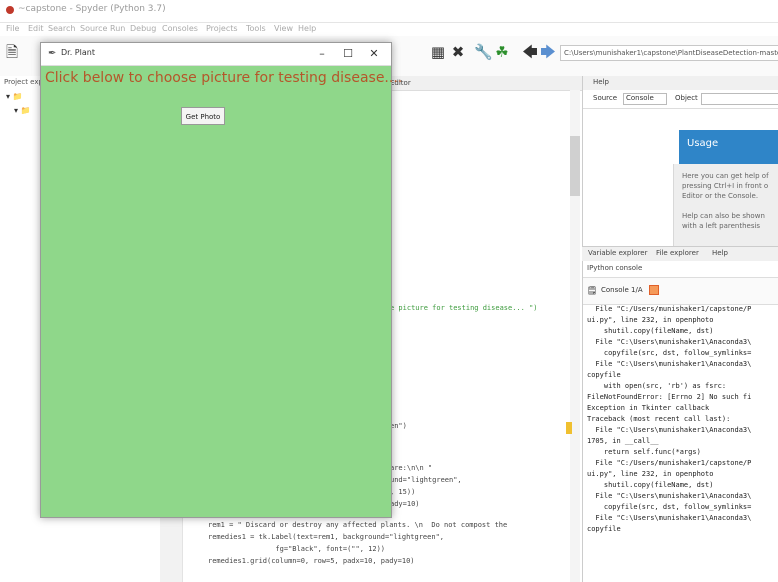 The height and width of the screenshot is (582, 778). Describe the element at coordinates (686, 98) in the screenshot. I see `help-object-label: Object` at that location.